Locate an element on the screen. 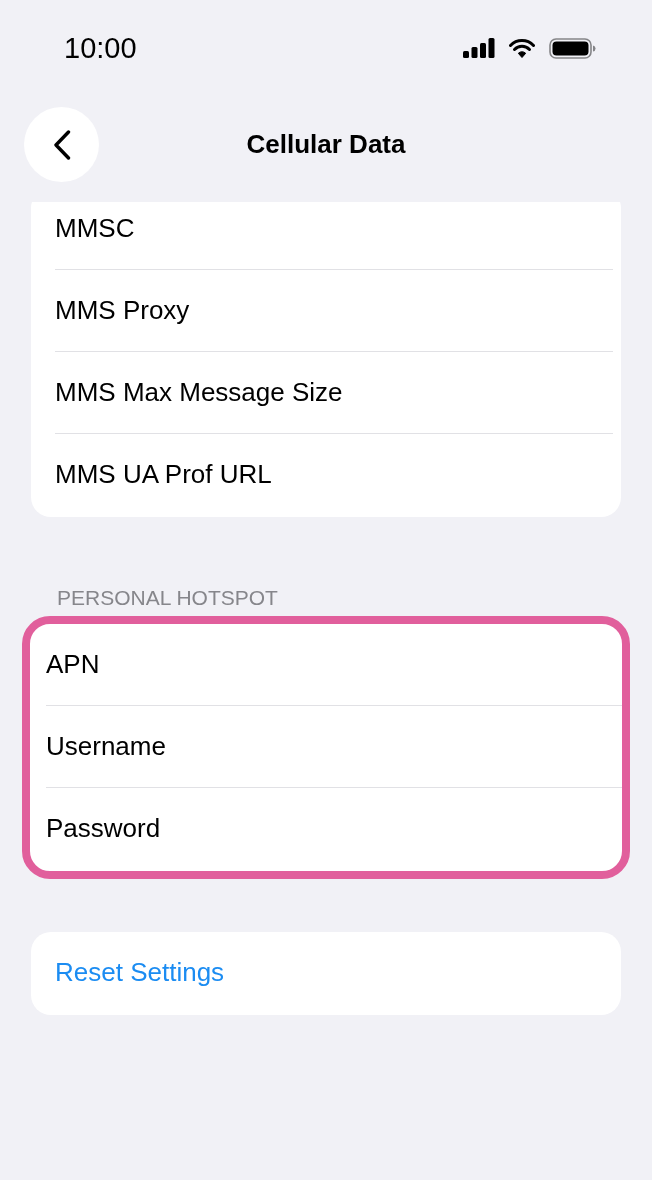 The width and height of the screenshot is (652, 1180). settings-row: MMS Proxy is located at coordinates (326, 310).